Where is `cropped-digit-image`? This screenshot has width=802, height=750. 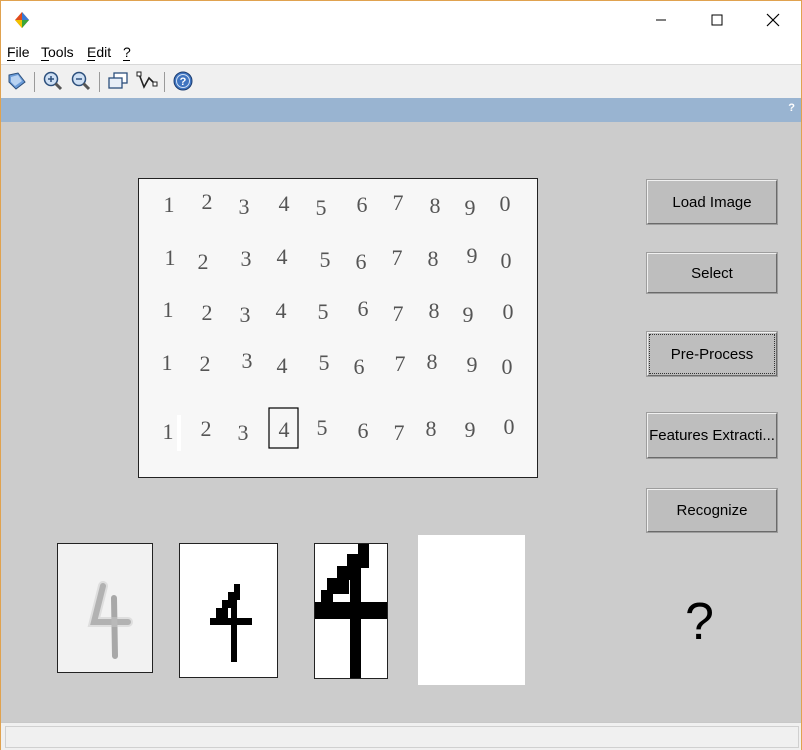
cropped-digit-image is located at coordinates (105, 608).